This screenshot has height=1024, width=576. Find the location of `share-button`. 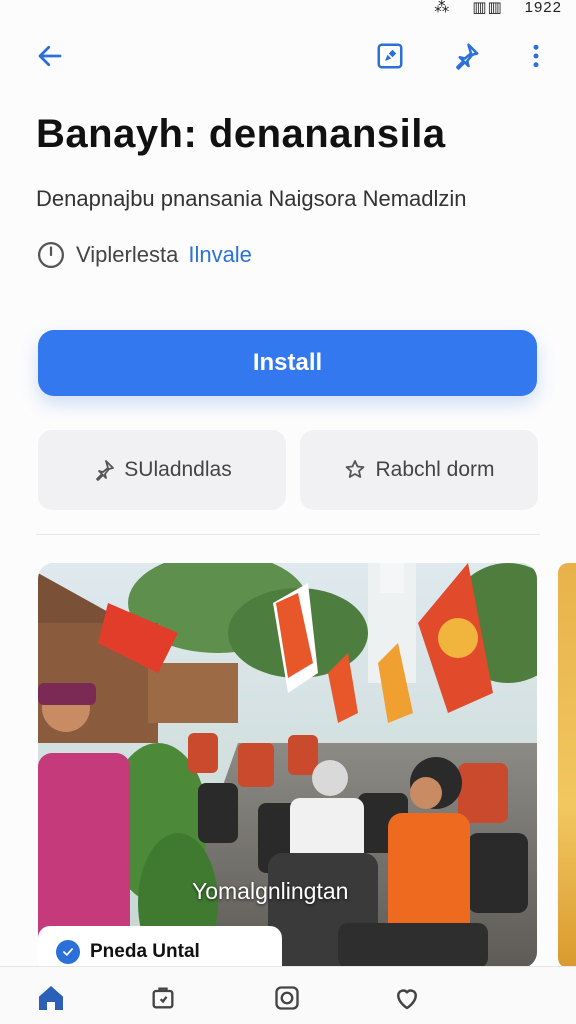

share-button is located at coordinates (466, 56).